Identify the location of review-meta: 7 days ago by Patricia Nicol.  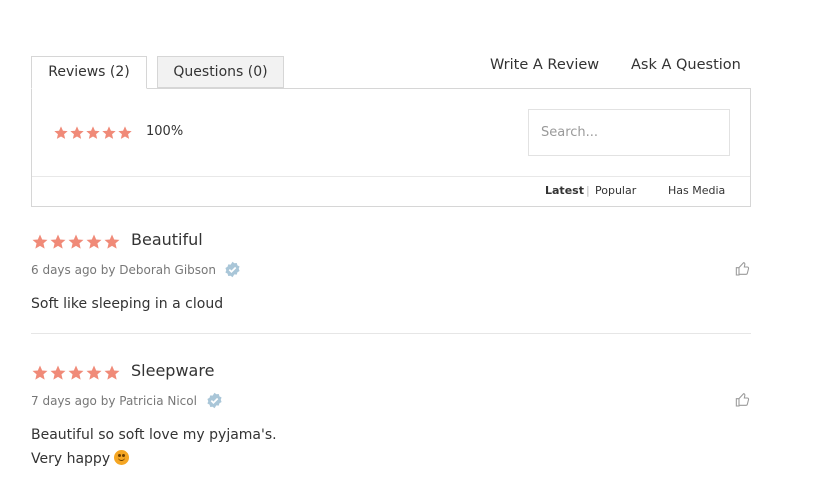
(114, 401).